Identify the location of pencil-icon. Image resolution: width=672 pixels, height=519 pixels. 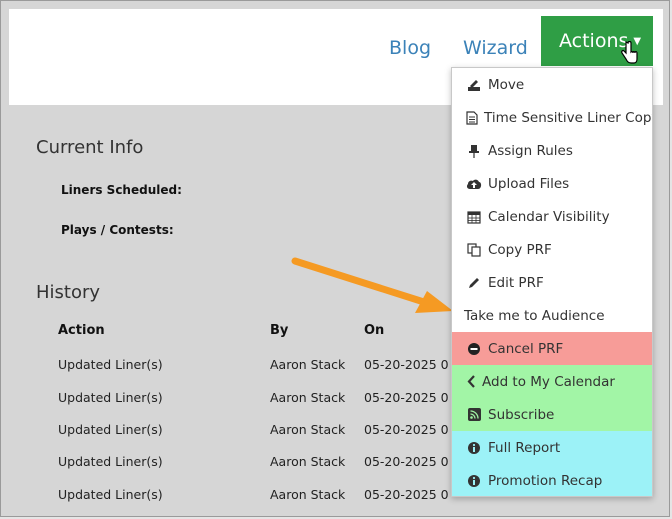
(474, 283).